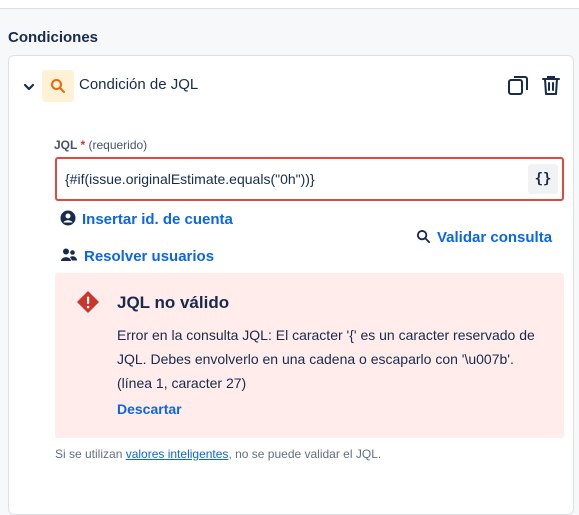 This screenshot has width=579, height=515. Describe the element at coordinates (68, 218) in the screenshot. I see `user-circle-icon` at that location.